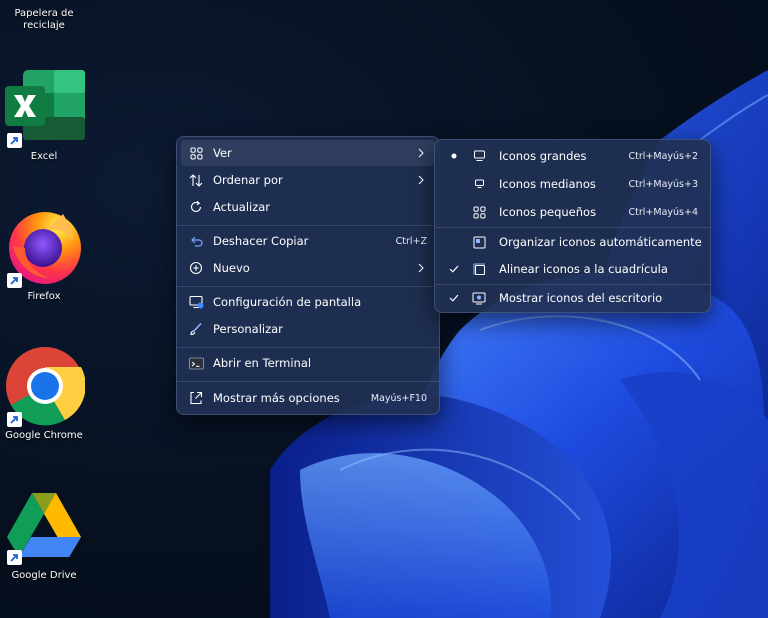 The image size is (768, 618). What do you see at coordinates (308, 153) in the screenshot?
I see `menu-item-ver: Ver` at bounding box center [308, 153].